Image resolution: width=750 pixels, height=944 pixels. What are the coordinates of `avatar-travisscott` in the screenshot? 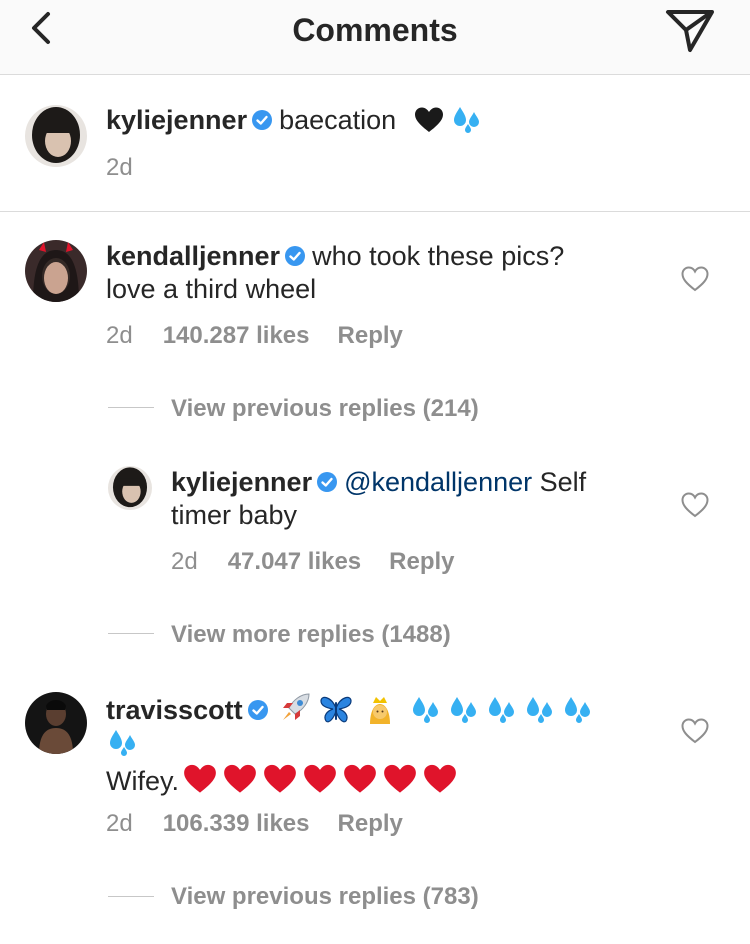 It's located at (56, 723).